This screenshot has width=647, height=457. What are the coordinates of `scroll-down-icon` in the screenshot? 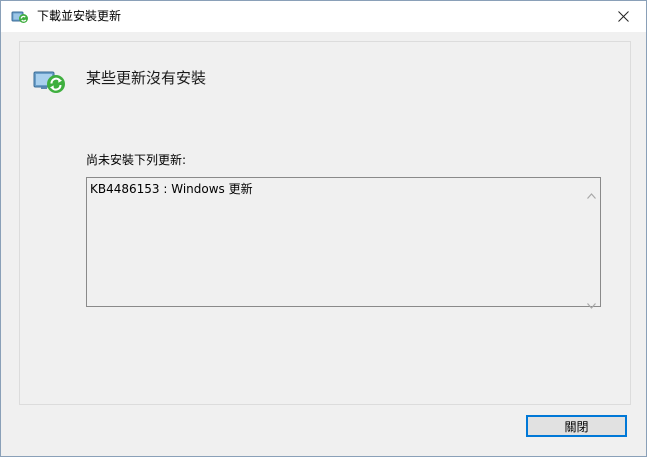 It's located at (591, 301).